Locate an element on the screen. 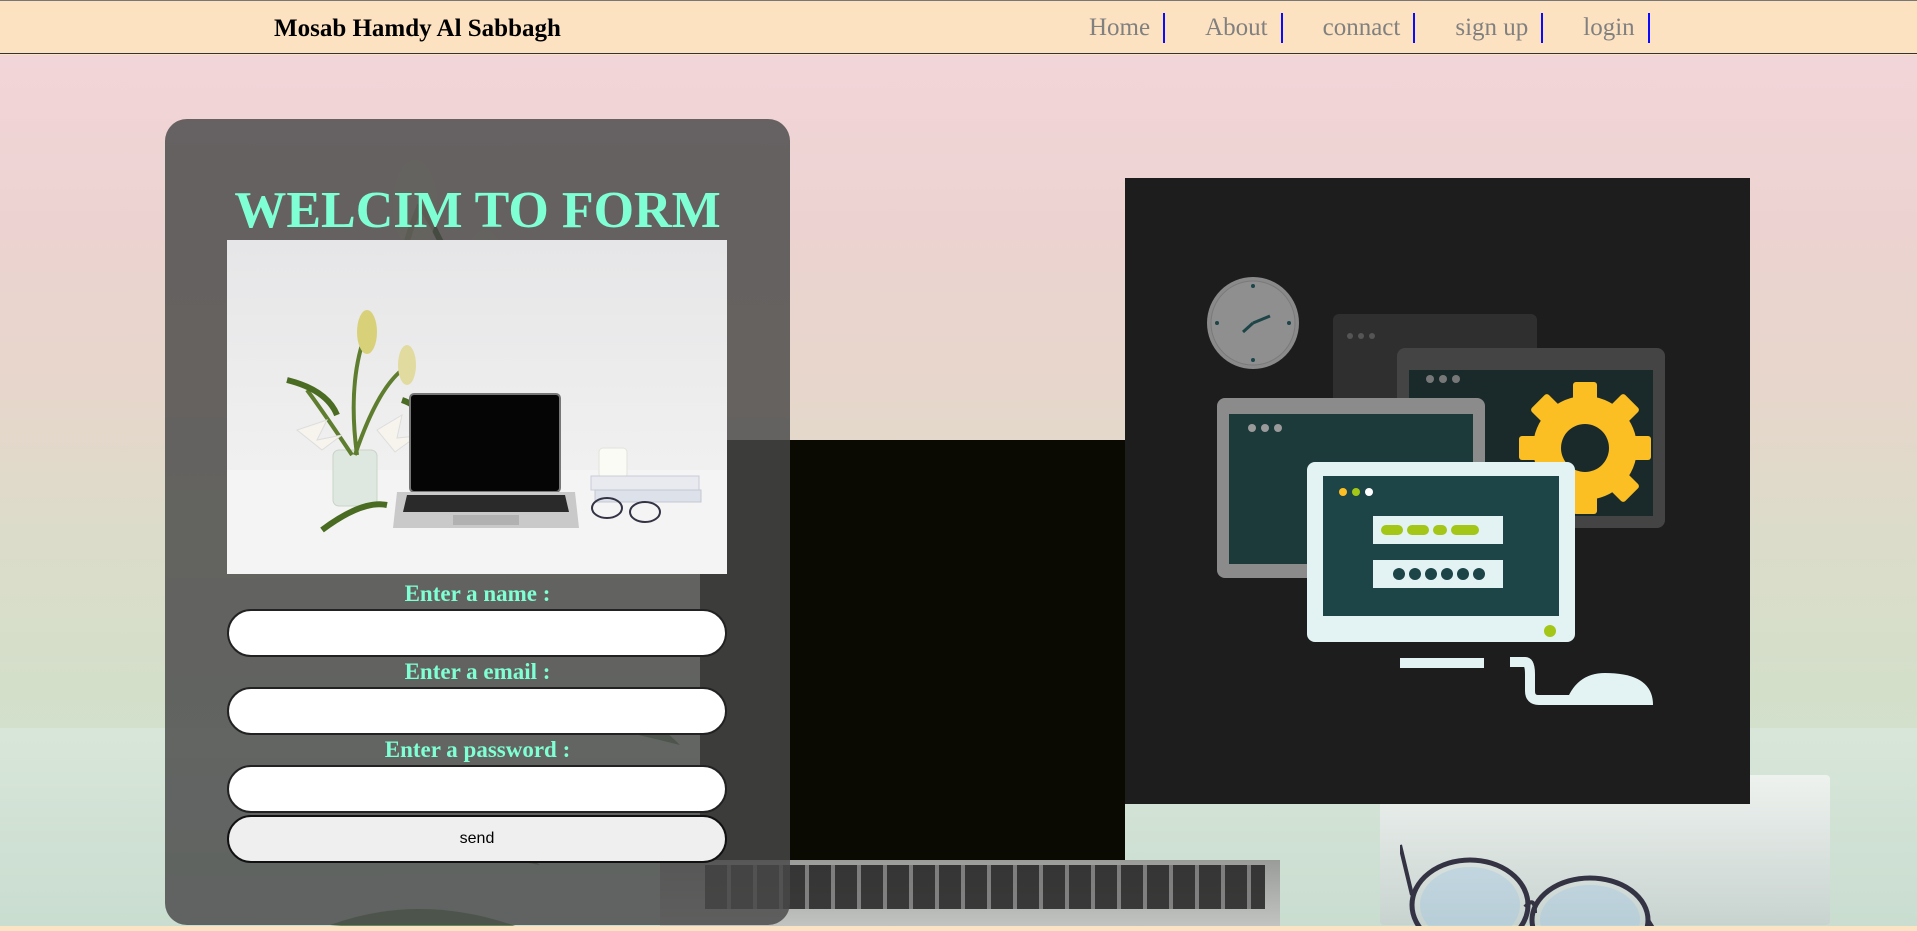  send-button: send is located at coordinates (477, 839).